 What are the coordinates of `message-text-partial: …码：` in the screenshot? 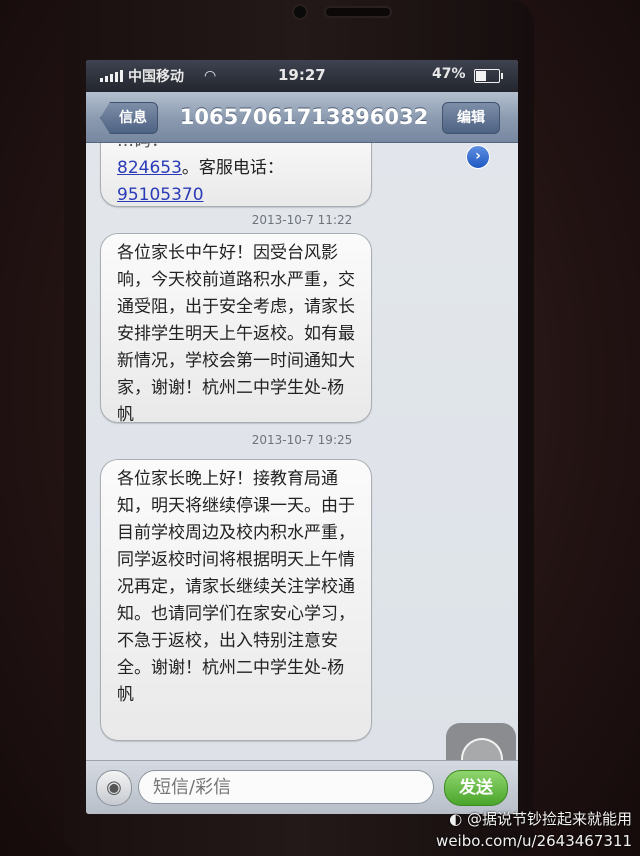 It's located at (238, 149).